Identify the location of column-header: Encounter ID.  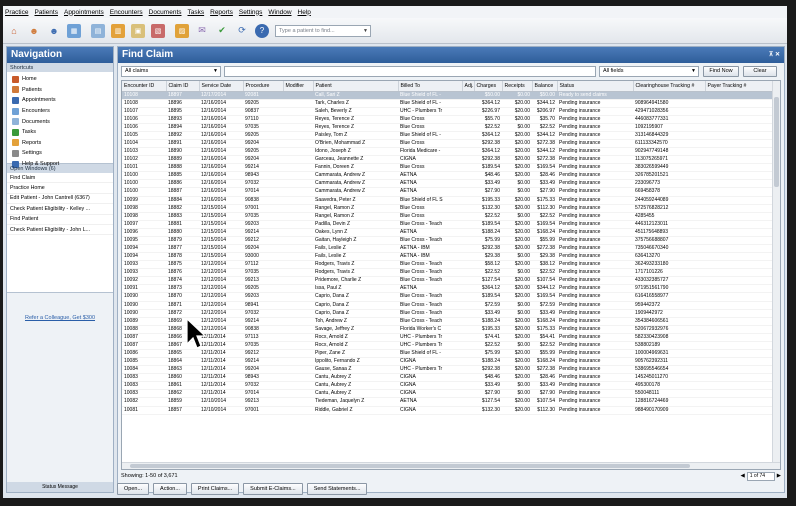
(144, 86).